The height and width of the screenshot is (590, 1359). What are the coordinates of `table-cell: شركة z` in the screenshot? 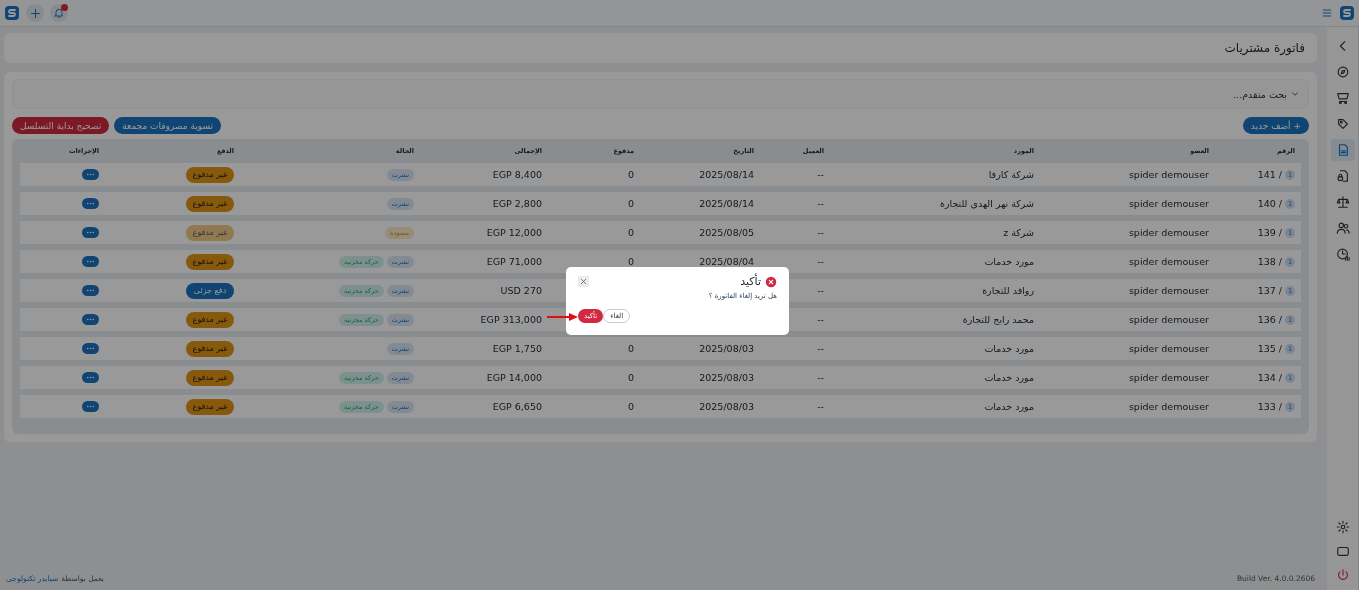 It's located at (1018, 232).